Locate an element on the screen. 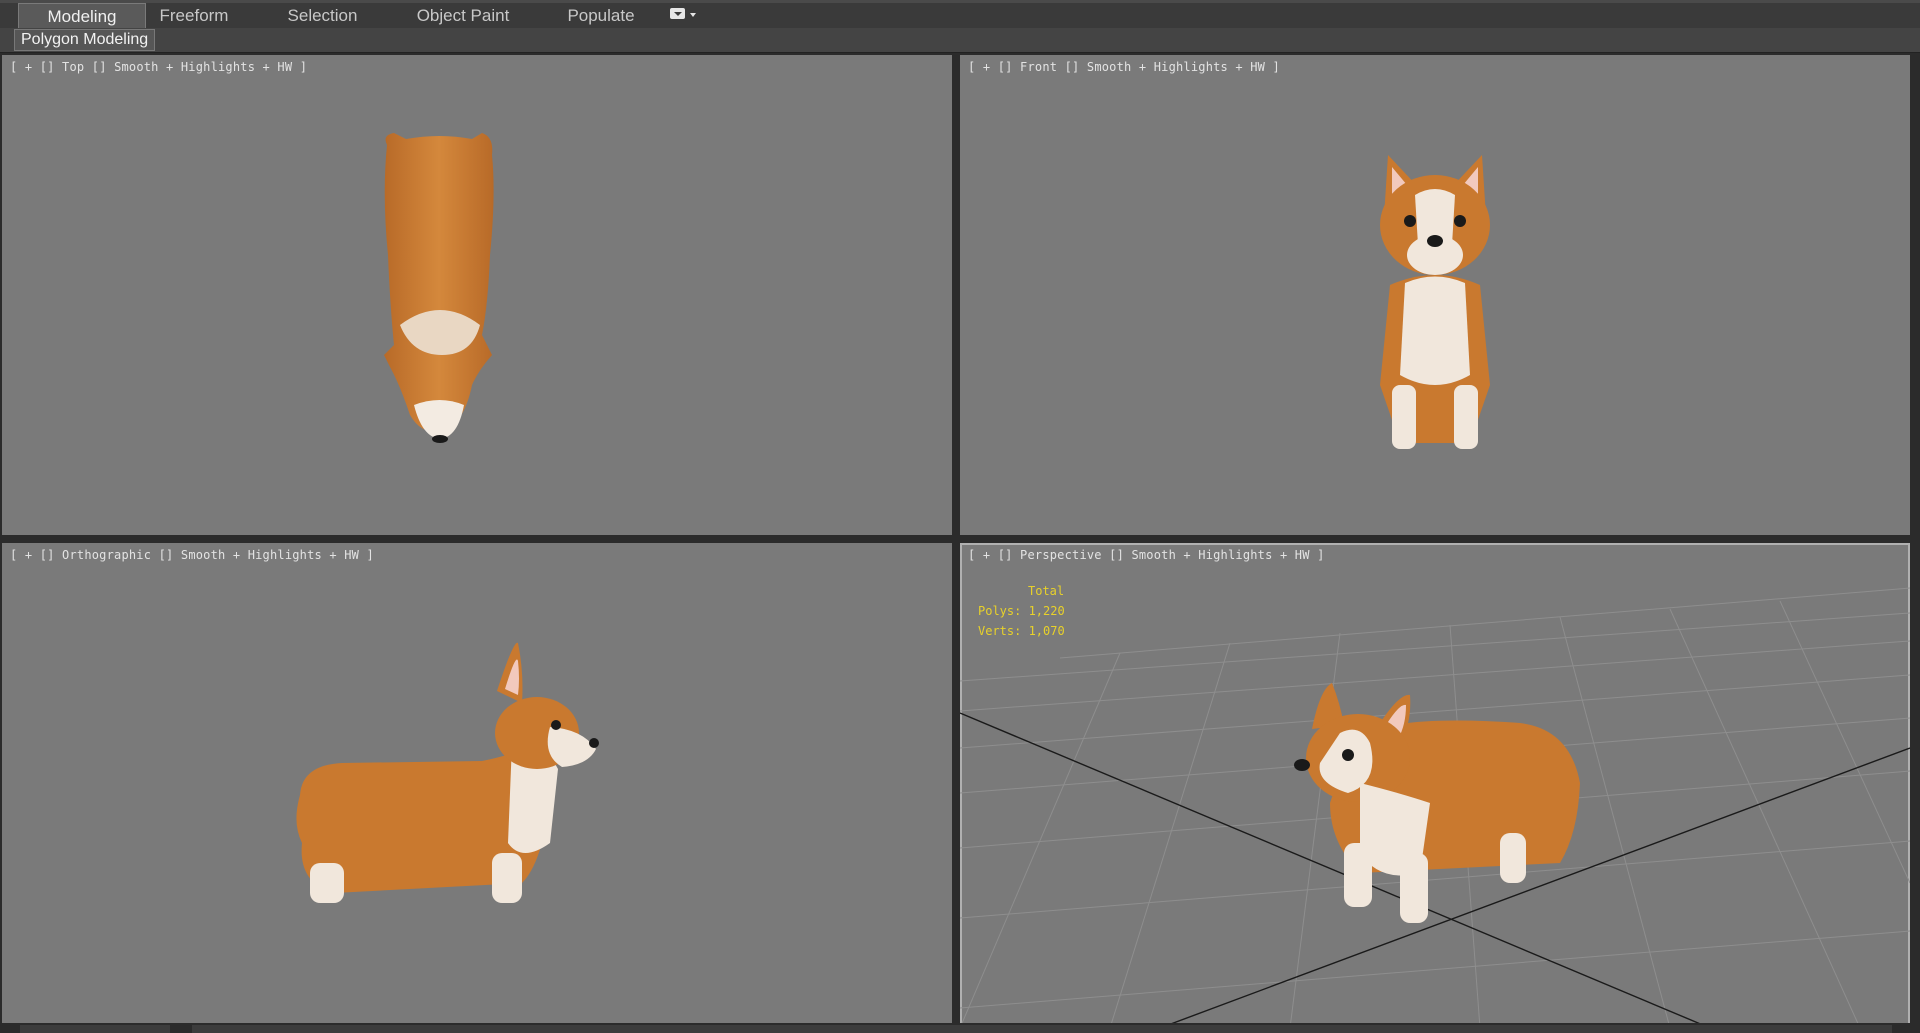 The image size is (1920, 1033). corgi-leg-front-left is located at coordinates (1358, 875).